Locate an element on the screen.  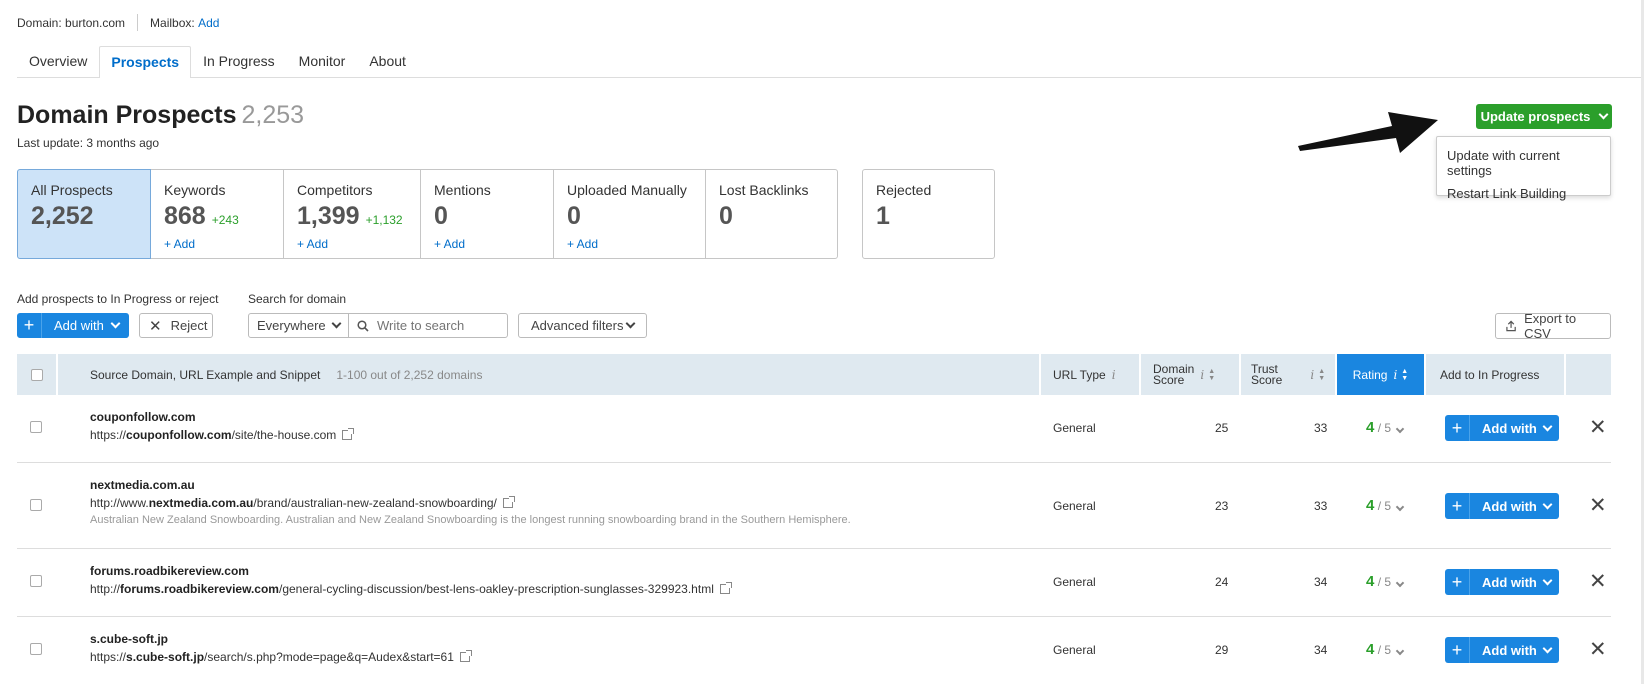
reject-button: ✕ Reject is located at coordinates (176, 325).